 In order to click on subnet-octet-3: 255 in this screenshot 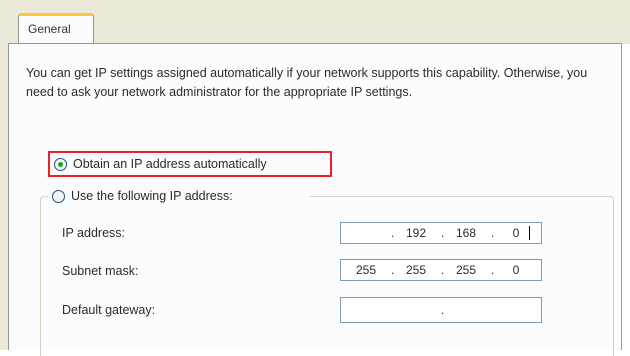, I will do `click(466, 270)`.